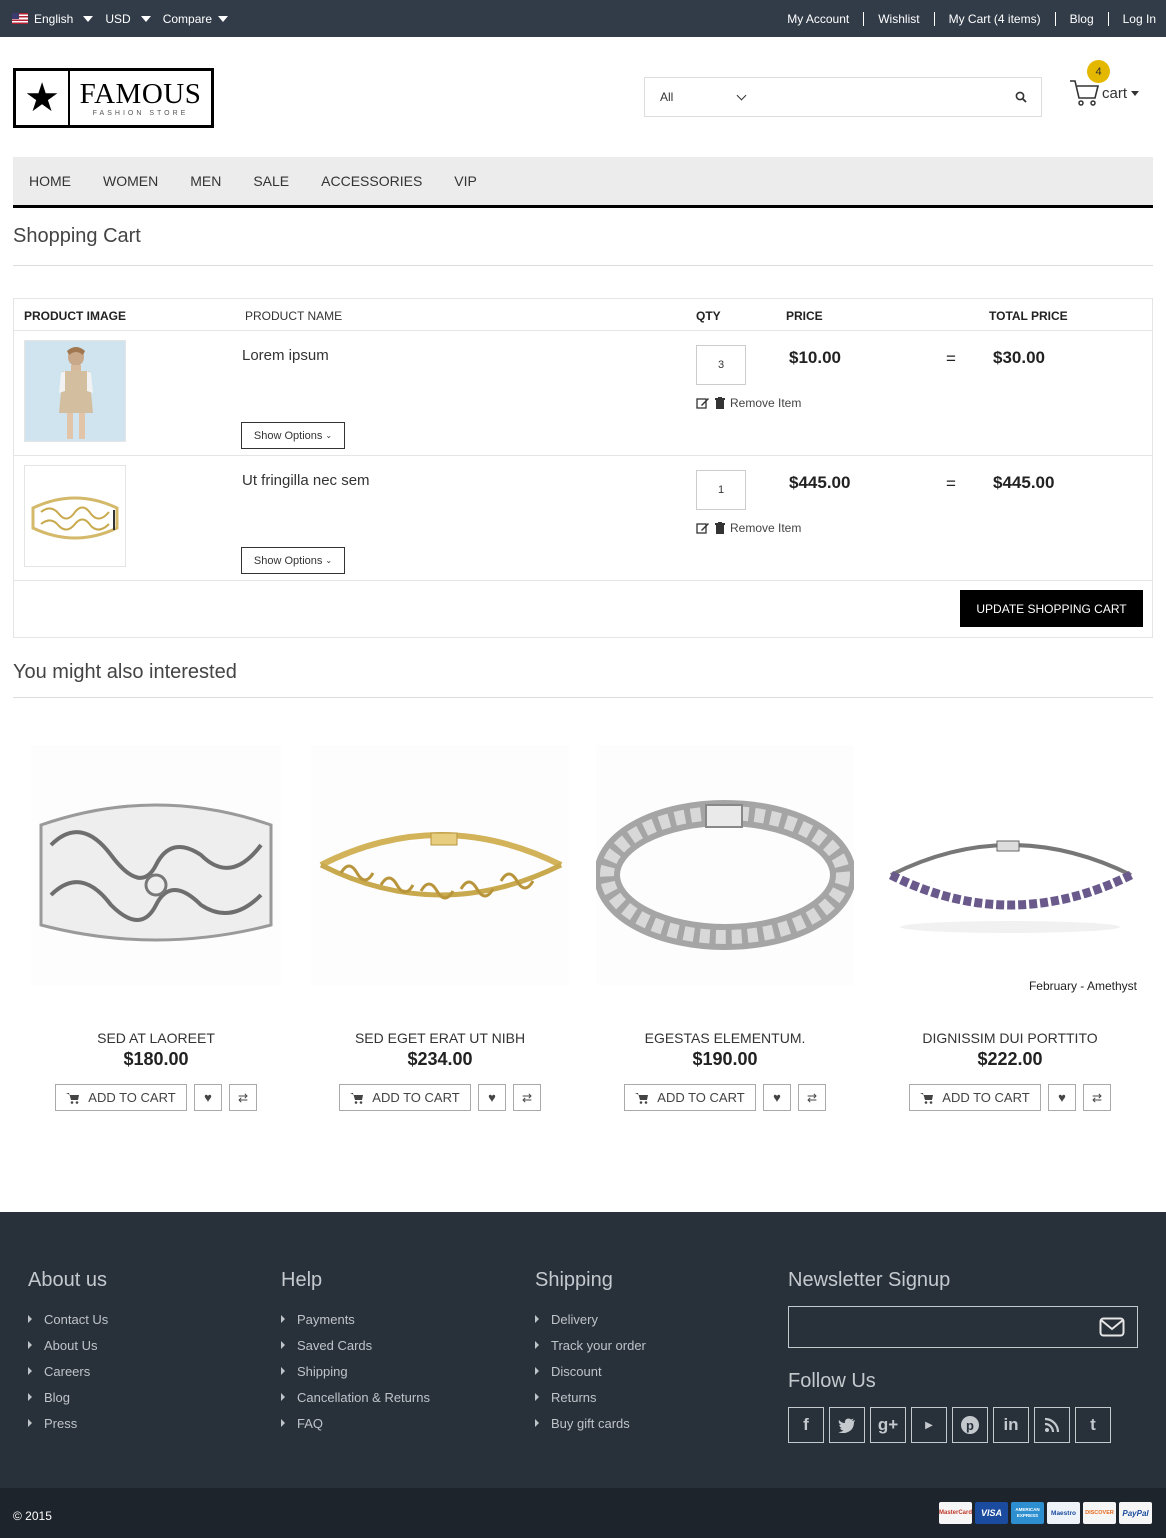  I want to click on compare-arrows-icon: ⇄, so click(812, 1097).